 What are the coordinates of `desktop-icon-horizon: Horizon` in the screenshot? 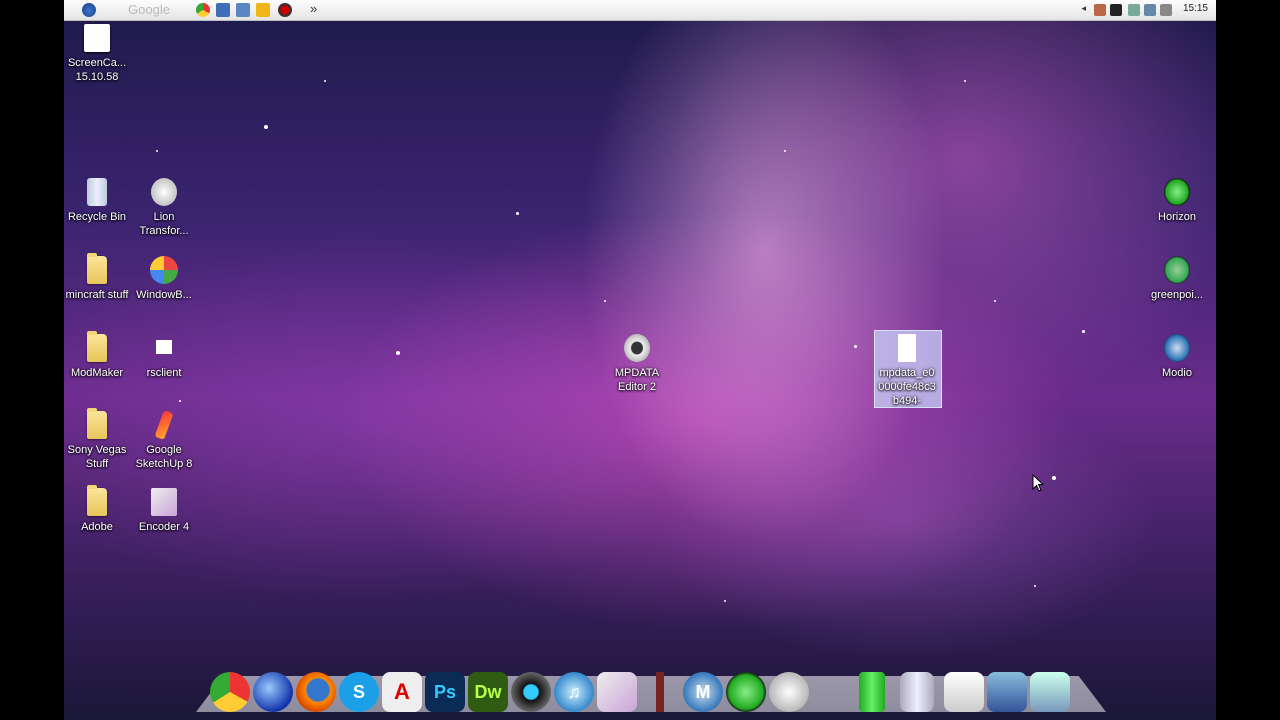 It's located at (1177, 201).